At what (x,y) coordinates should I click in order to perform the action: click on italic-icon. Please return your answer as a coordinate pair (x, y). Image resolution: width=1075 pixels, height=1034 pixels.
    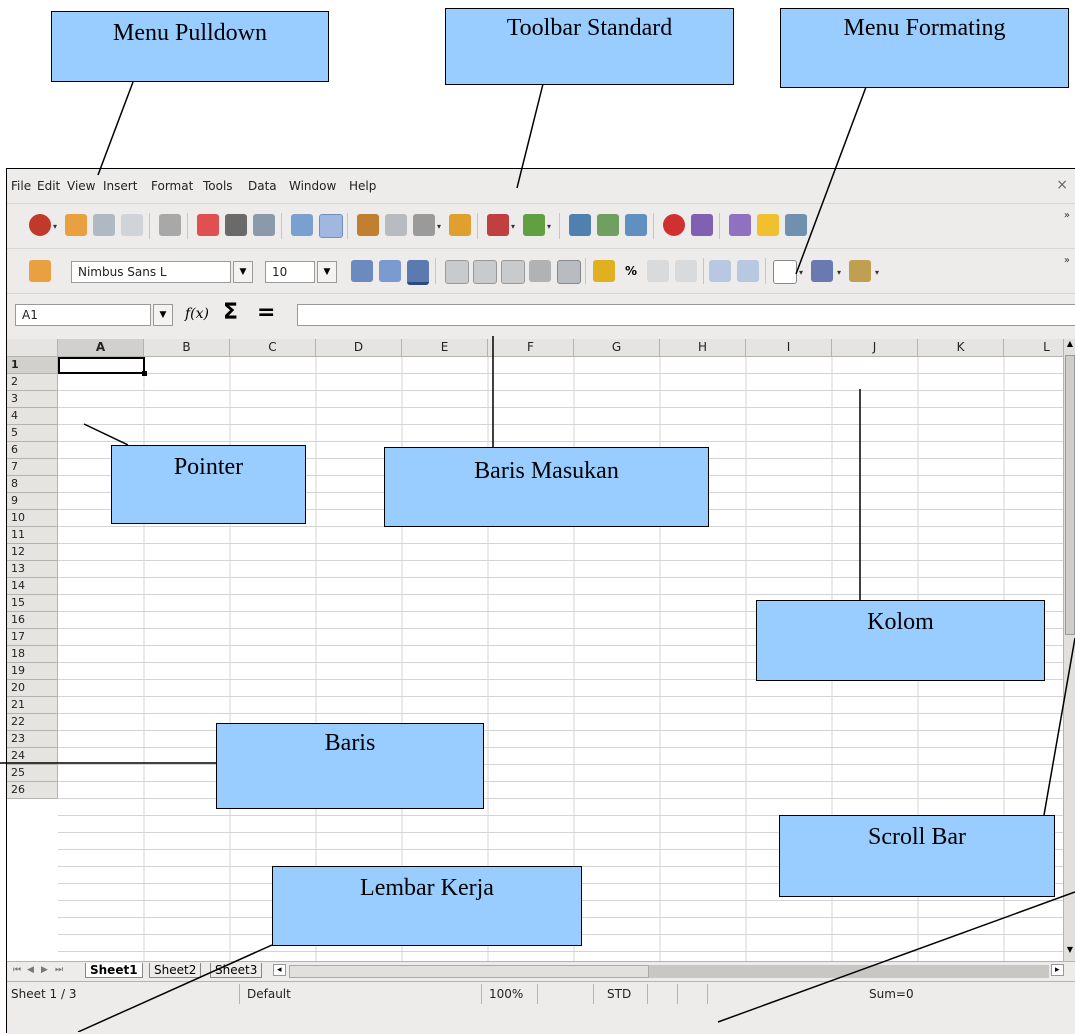
    Looking at the image, I should click on (390, 271).